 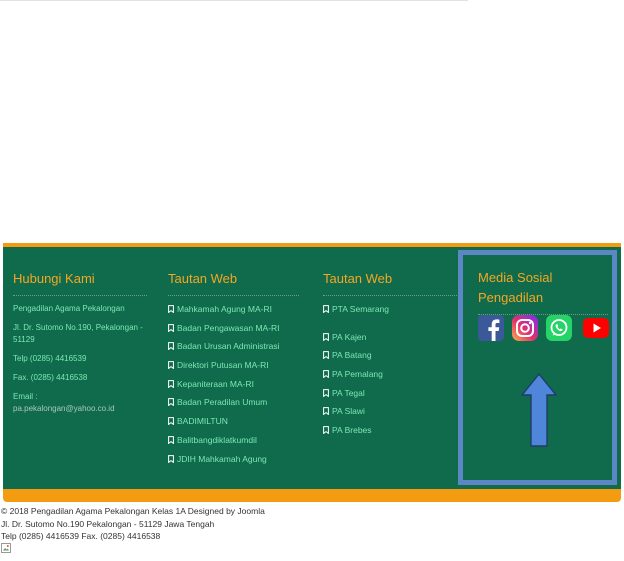 What do you see at coordinates (390, 337) in the screenshot?
I see `footer-link: PA Kajen` at bounding box center [390, 337].